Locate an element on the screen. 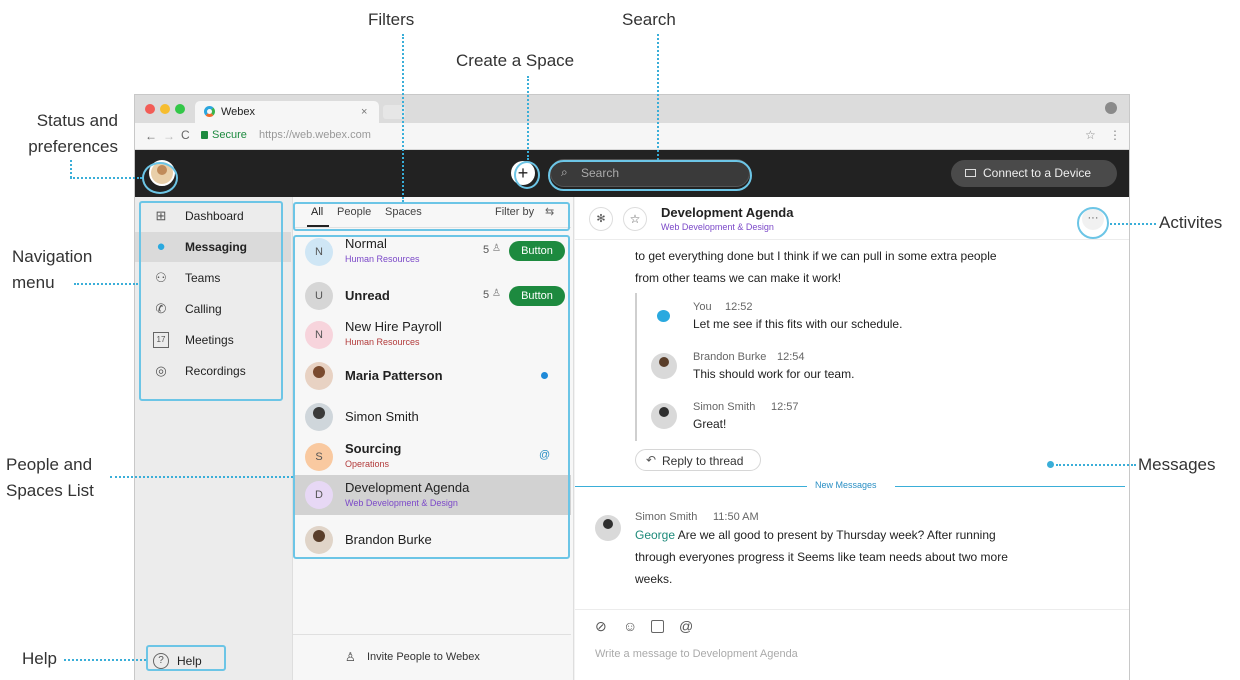 This screenshot has height=680, width=1240. reply-label: Reply to thread is located at coordinates (703, 461).